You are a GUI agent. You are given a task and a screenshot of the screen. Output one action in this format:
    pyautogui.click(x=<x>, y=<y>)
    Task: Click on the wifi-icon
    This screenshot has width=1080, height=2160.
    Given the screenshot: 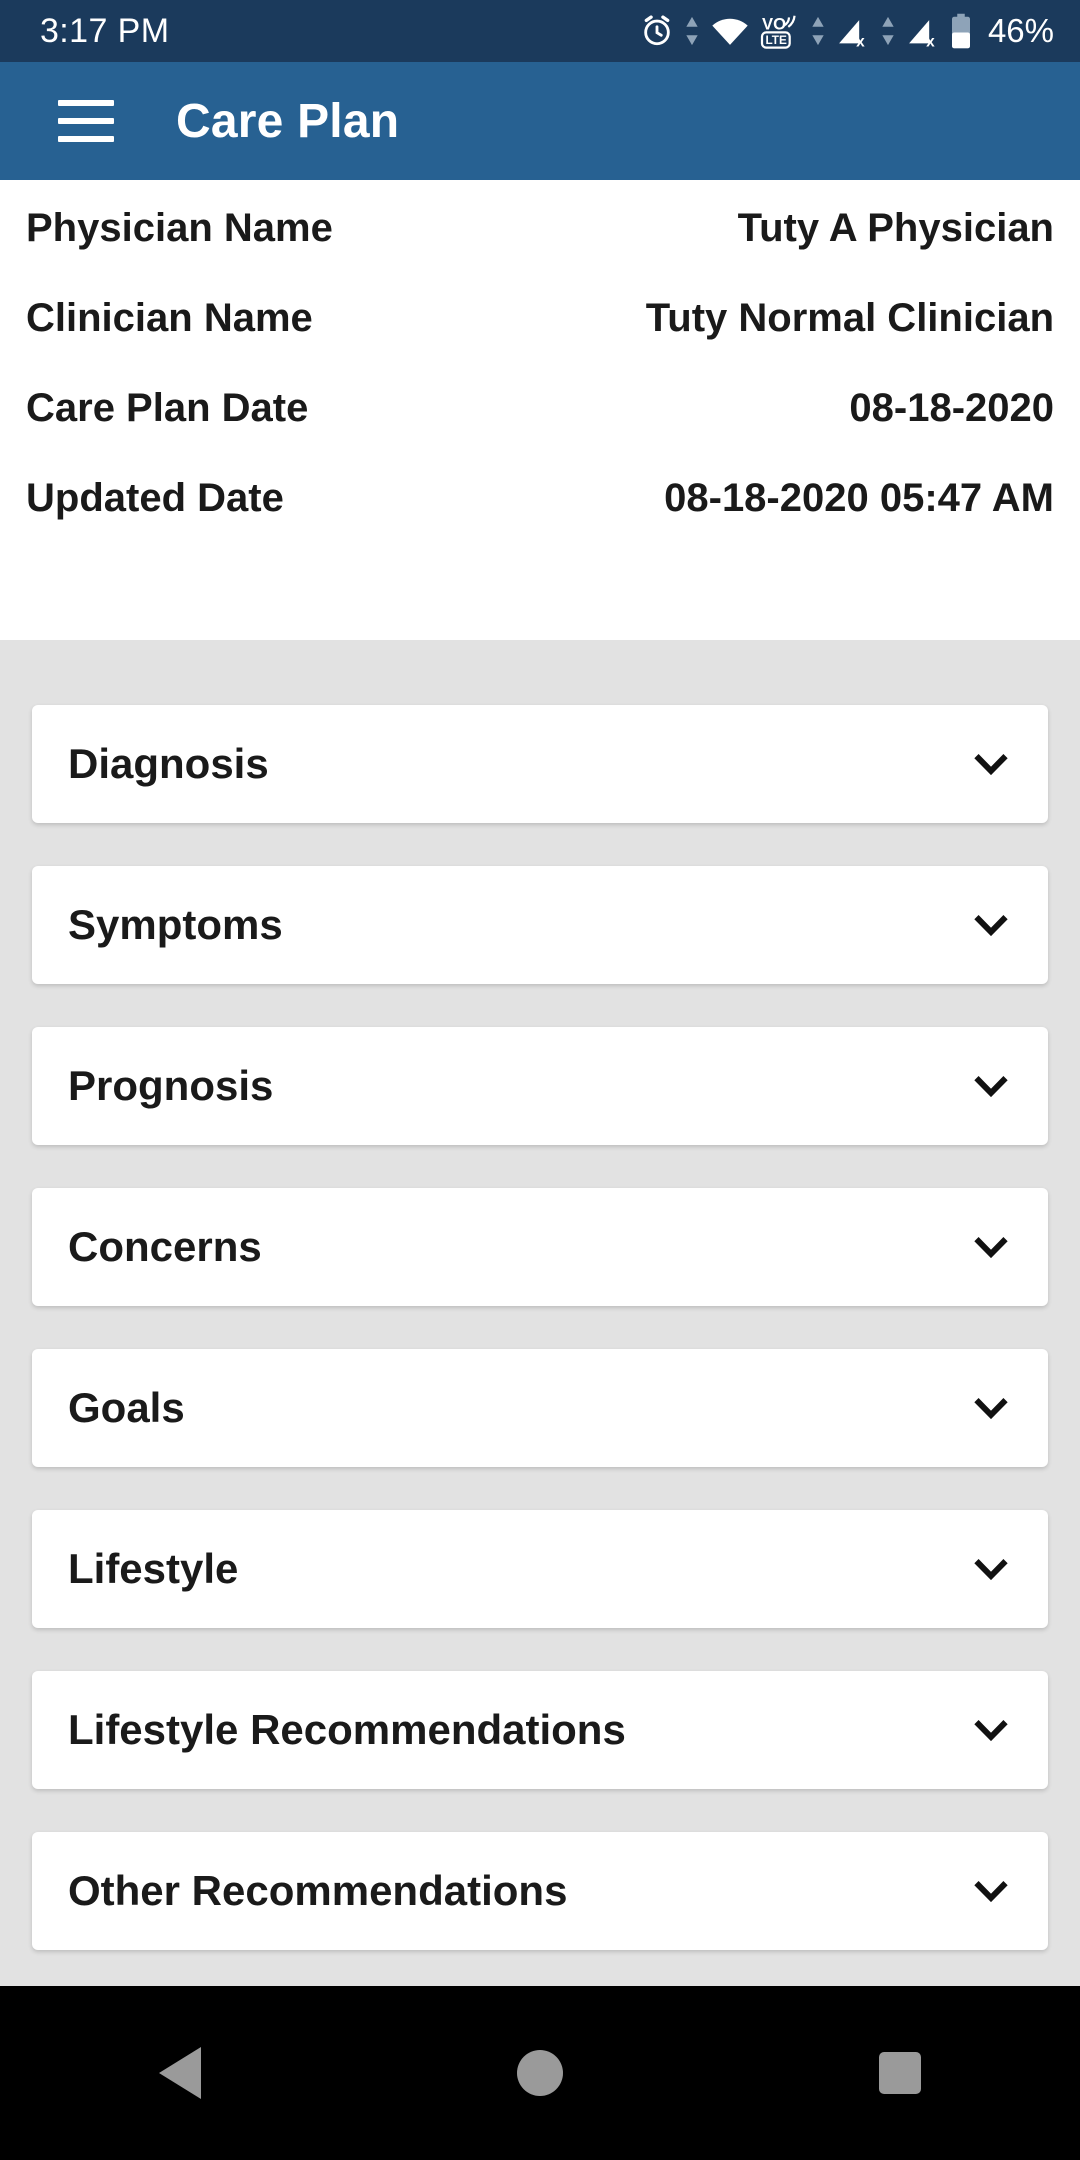 What is the action you would take?
    pyautogui.click(x=730, y=31)
    